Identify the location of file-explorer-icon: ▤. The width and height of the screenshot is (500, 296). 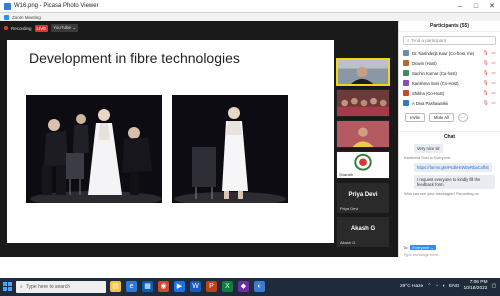
(115, 286).